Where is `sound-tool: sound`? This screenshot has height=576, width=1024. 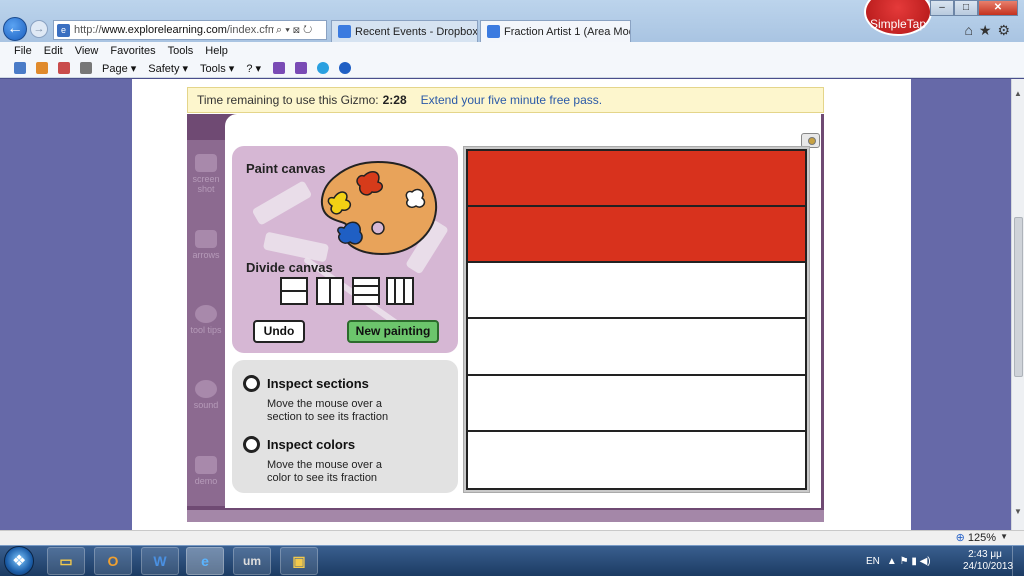 sound-tool: sound is located at coordinates (206, 395).